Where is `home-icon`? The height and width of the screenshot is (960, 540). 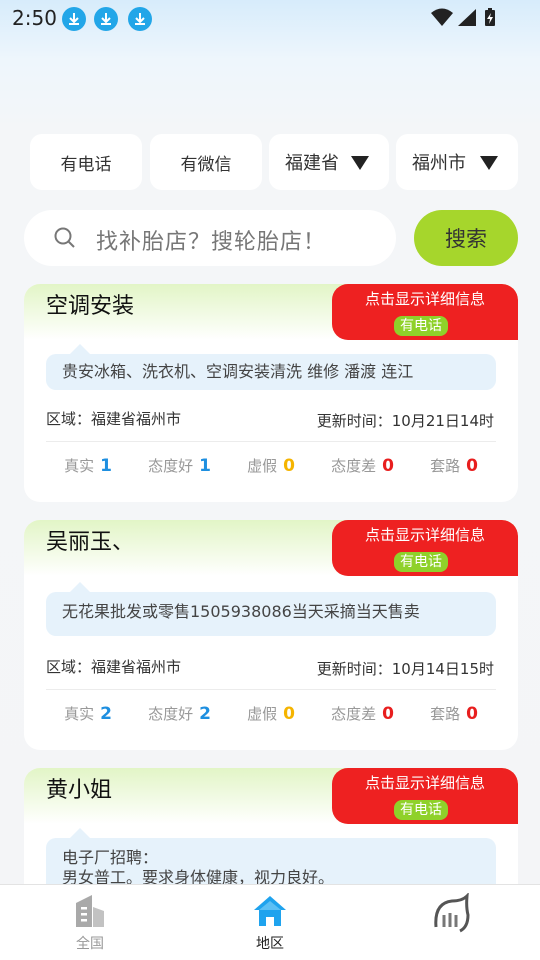 home-icon is located at coordinates (270, 911).